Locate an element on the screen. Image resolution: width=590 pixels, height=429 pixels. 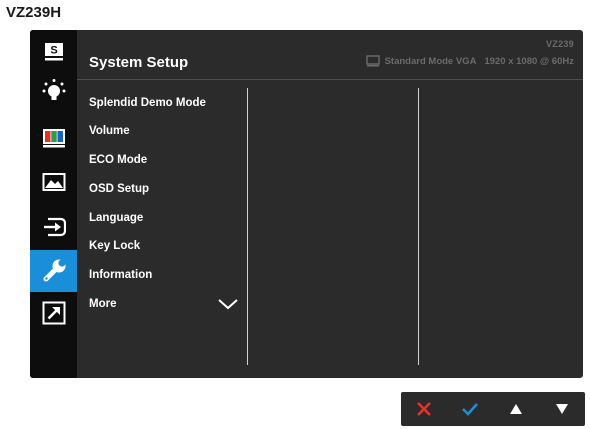
menu-item-more: More is located at coordinates (102, 304).